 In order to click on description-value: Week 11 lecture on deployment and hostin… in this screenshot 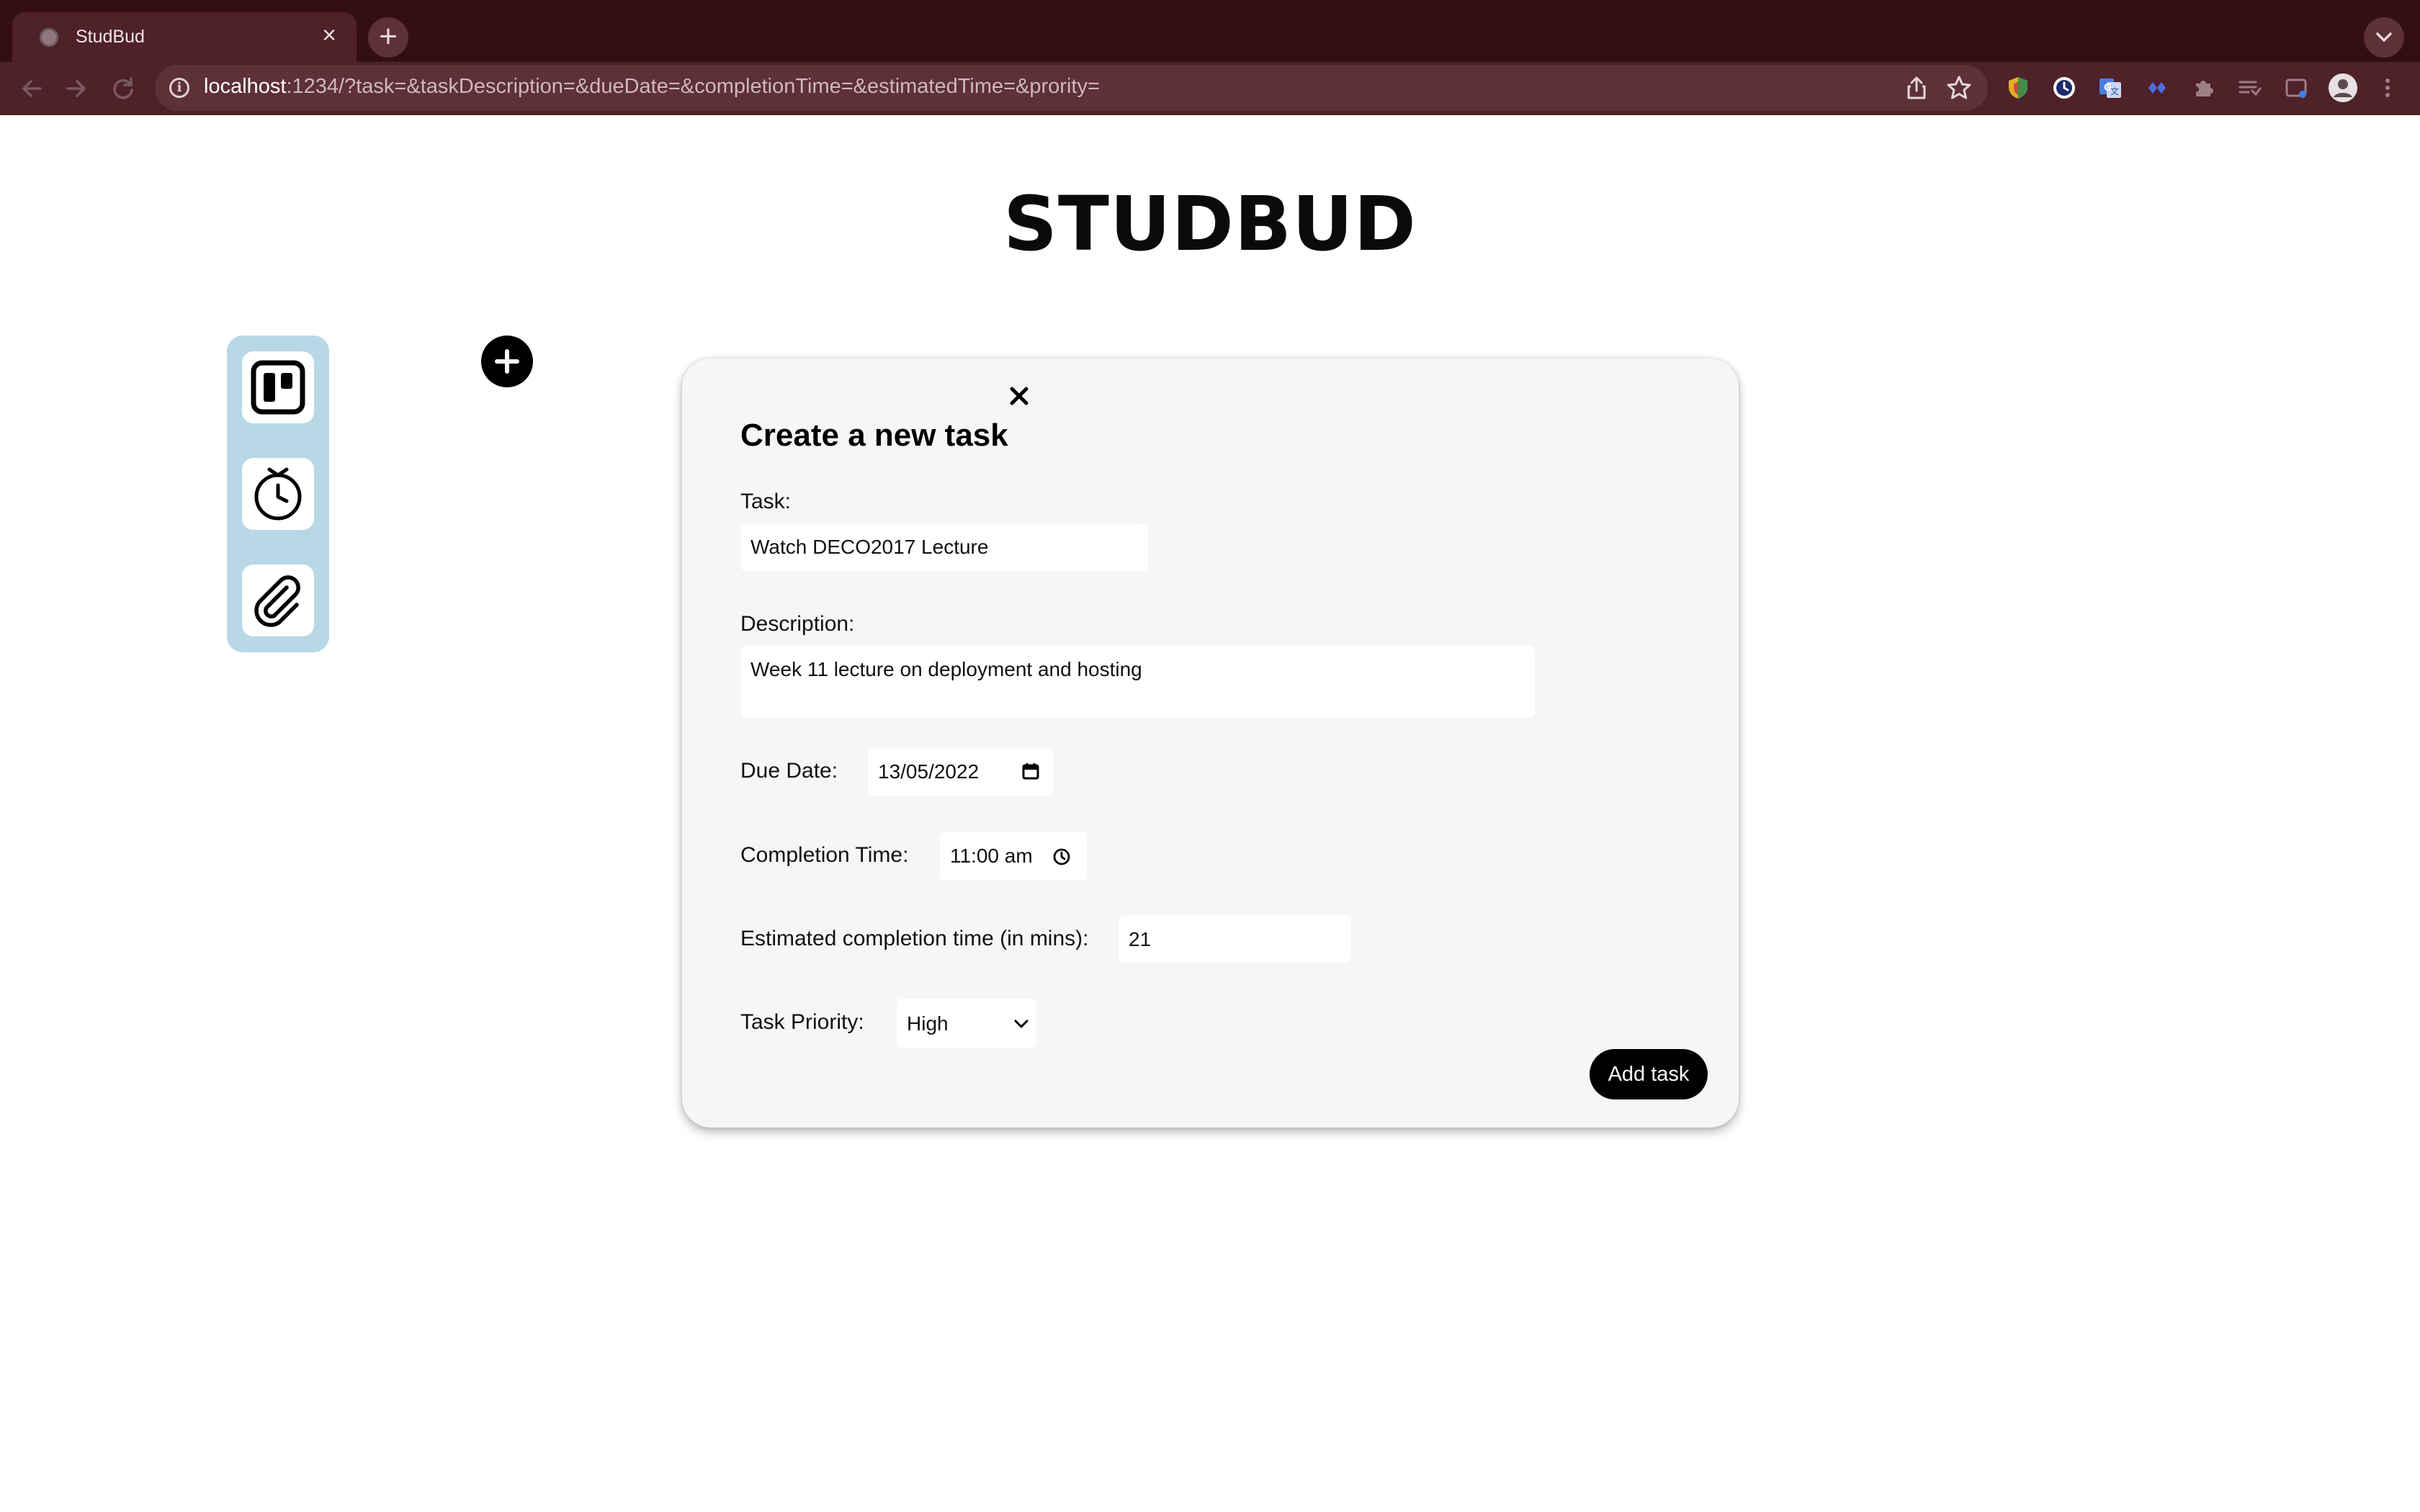, I will do `click(946, 669)`.